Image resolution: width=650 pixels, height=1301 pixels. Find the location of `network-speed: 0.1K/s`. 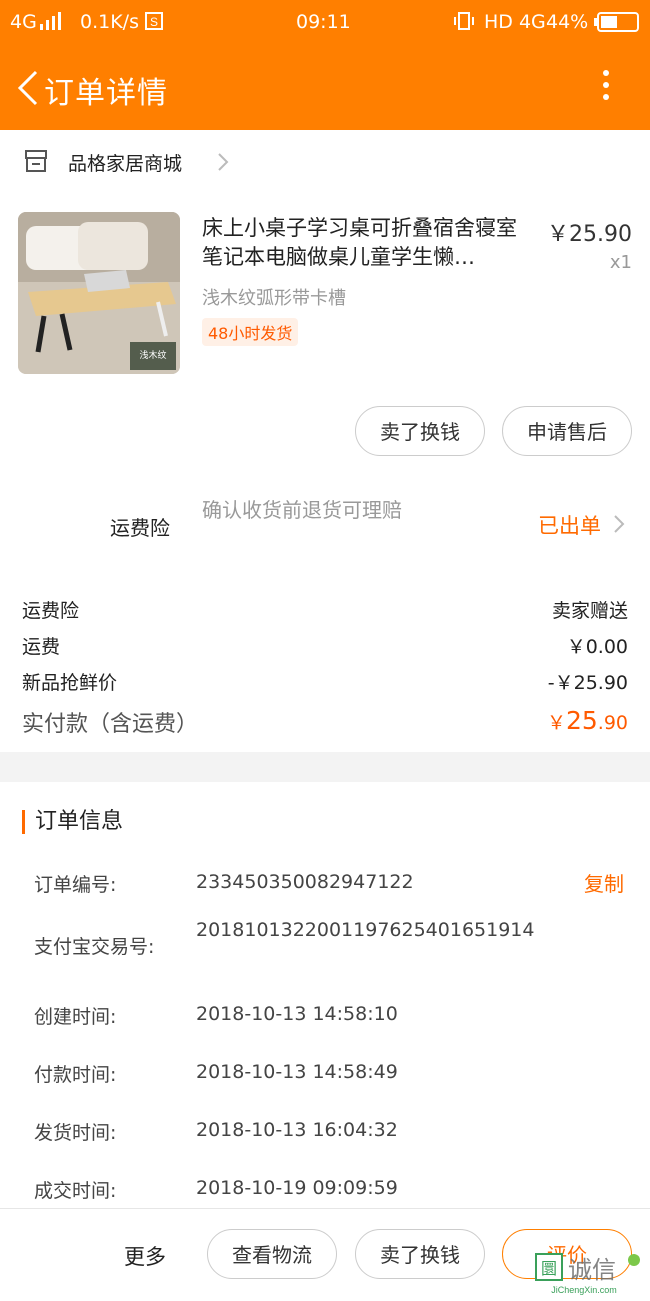

network-speed: 0.1K/s is located at coordinates (109, 22).